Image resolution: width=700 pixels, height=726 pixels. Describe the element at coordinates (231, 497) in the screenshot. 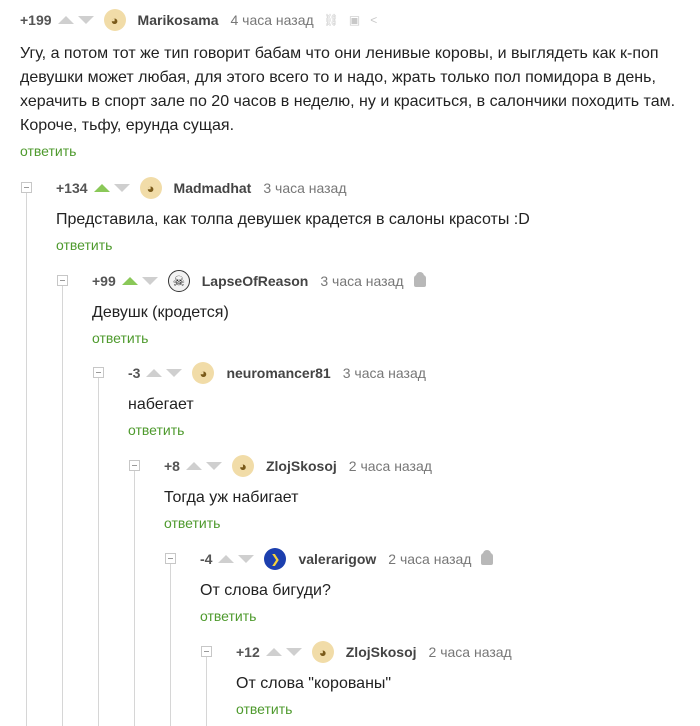

I see `comment-text: Тогда уж набигает` at that location.